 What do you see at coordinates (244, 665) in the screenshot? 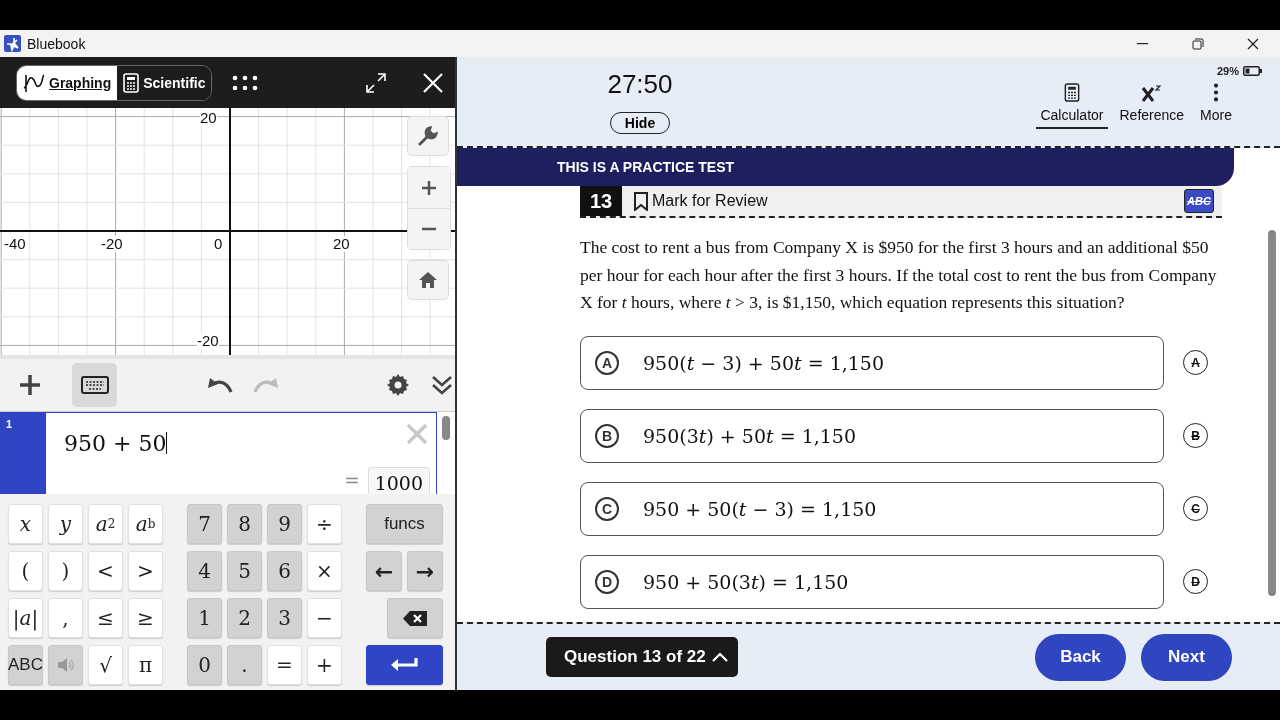
I see `keypad-key: .` at bounding box center [244, 665].